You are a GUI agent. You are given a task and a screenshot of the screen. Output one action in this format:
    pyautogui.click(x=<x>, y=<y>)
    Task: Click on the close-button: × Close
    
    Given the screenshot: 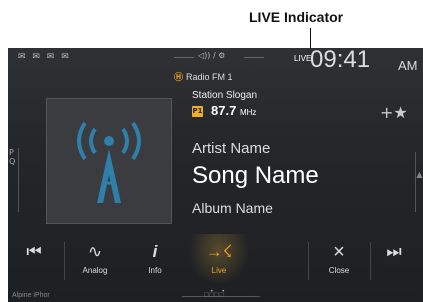 What is the action you would take?
    pyautogui.click(x=339, y=260)
    